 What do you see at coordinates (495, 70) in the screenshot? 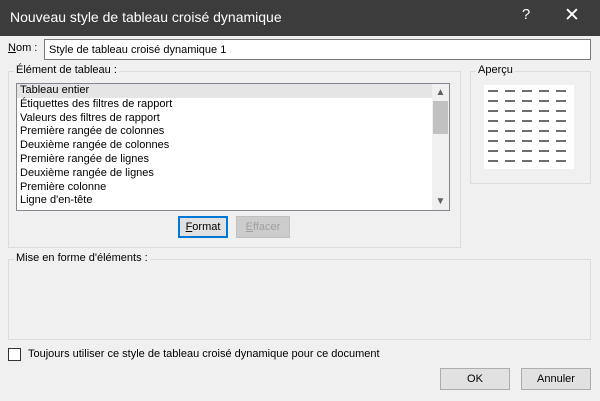
I see `preview-label: Aperçu` at bounding box center [495, 70].